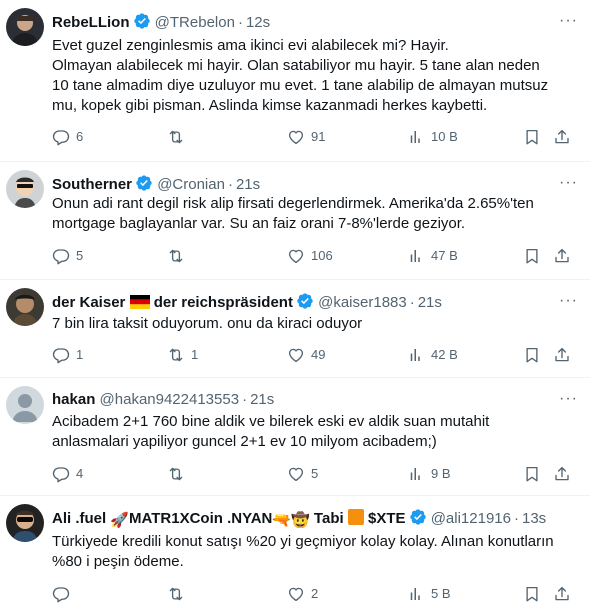 The width and height of the screenshot is (590, 609). I want to click on reply-button: 5, so click(67, 256).